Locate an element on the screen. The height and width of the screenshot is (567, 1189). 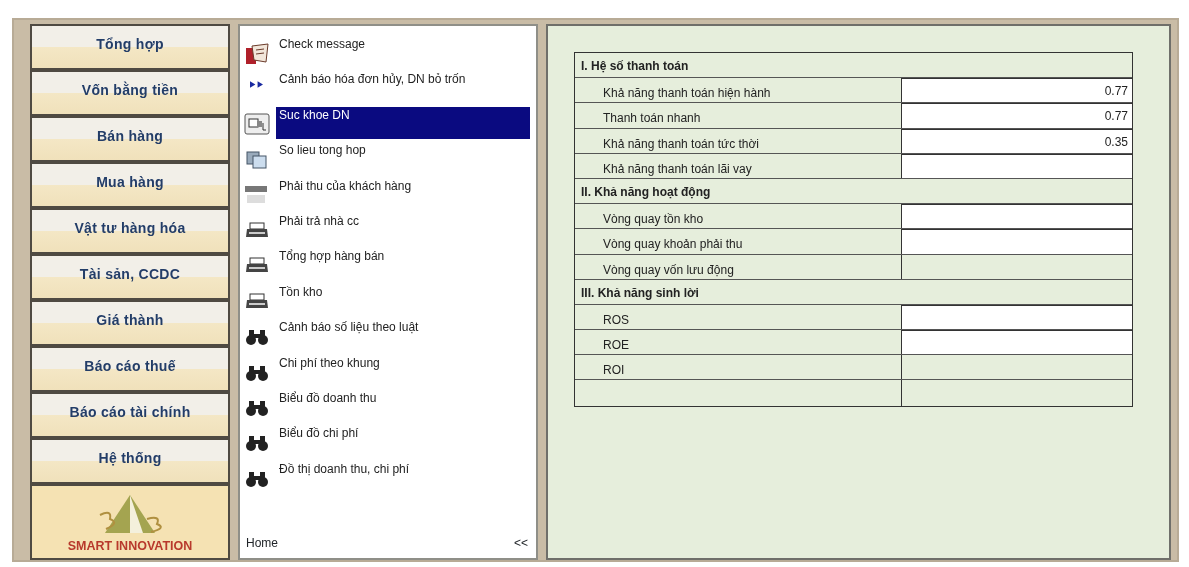
logo-text: SMART INNOVATION is located at coordinates (130, 547).